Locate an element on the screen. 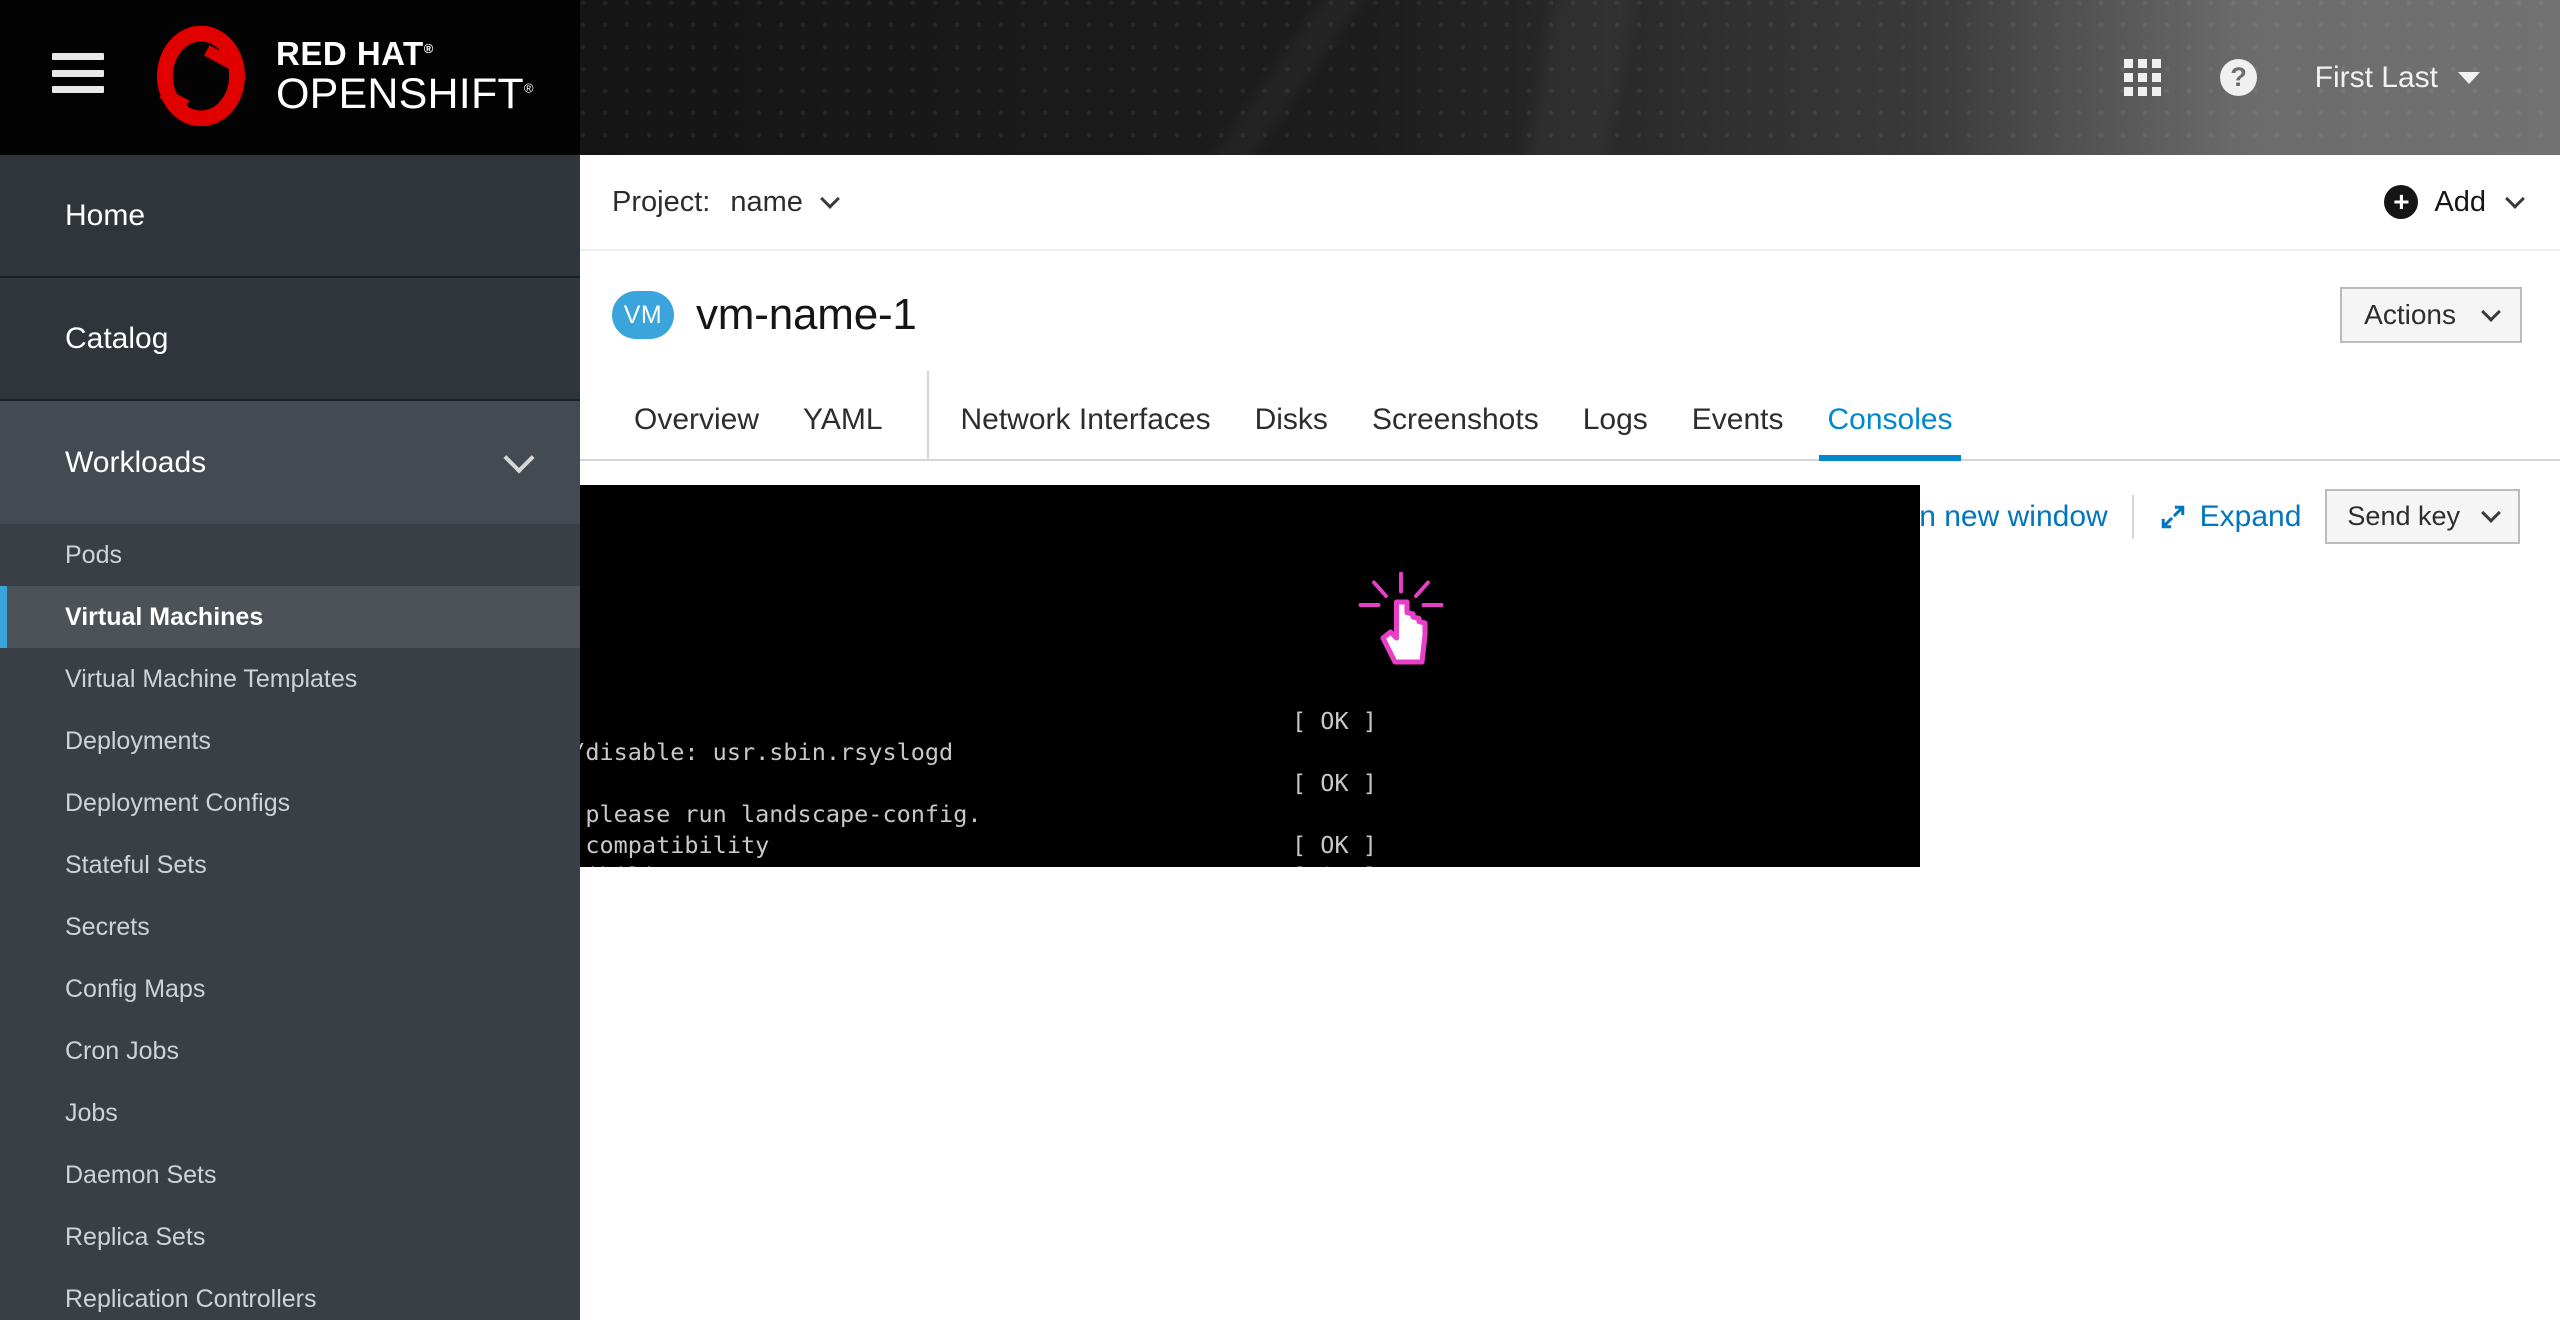 The image size is (2560, 1320). masthead-toolbar: ? First Last is located at coordinates (2298, 77).